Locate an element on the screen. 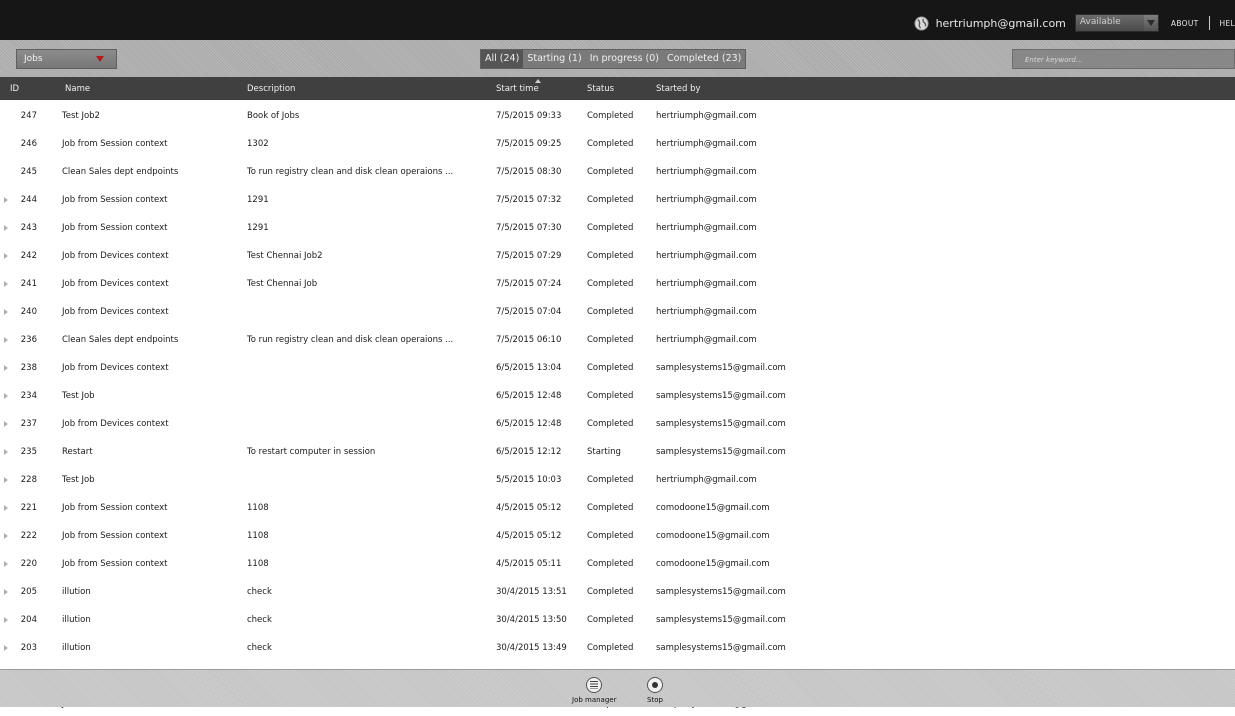 This screenshot has width=1235, height=716. search-box is located at coordinates (1123, 59).